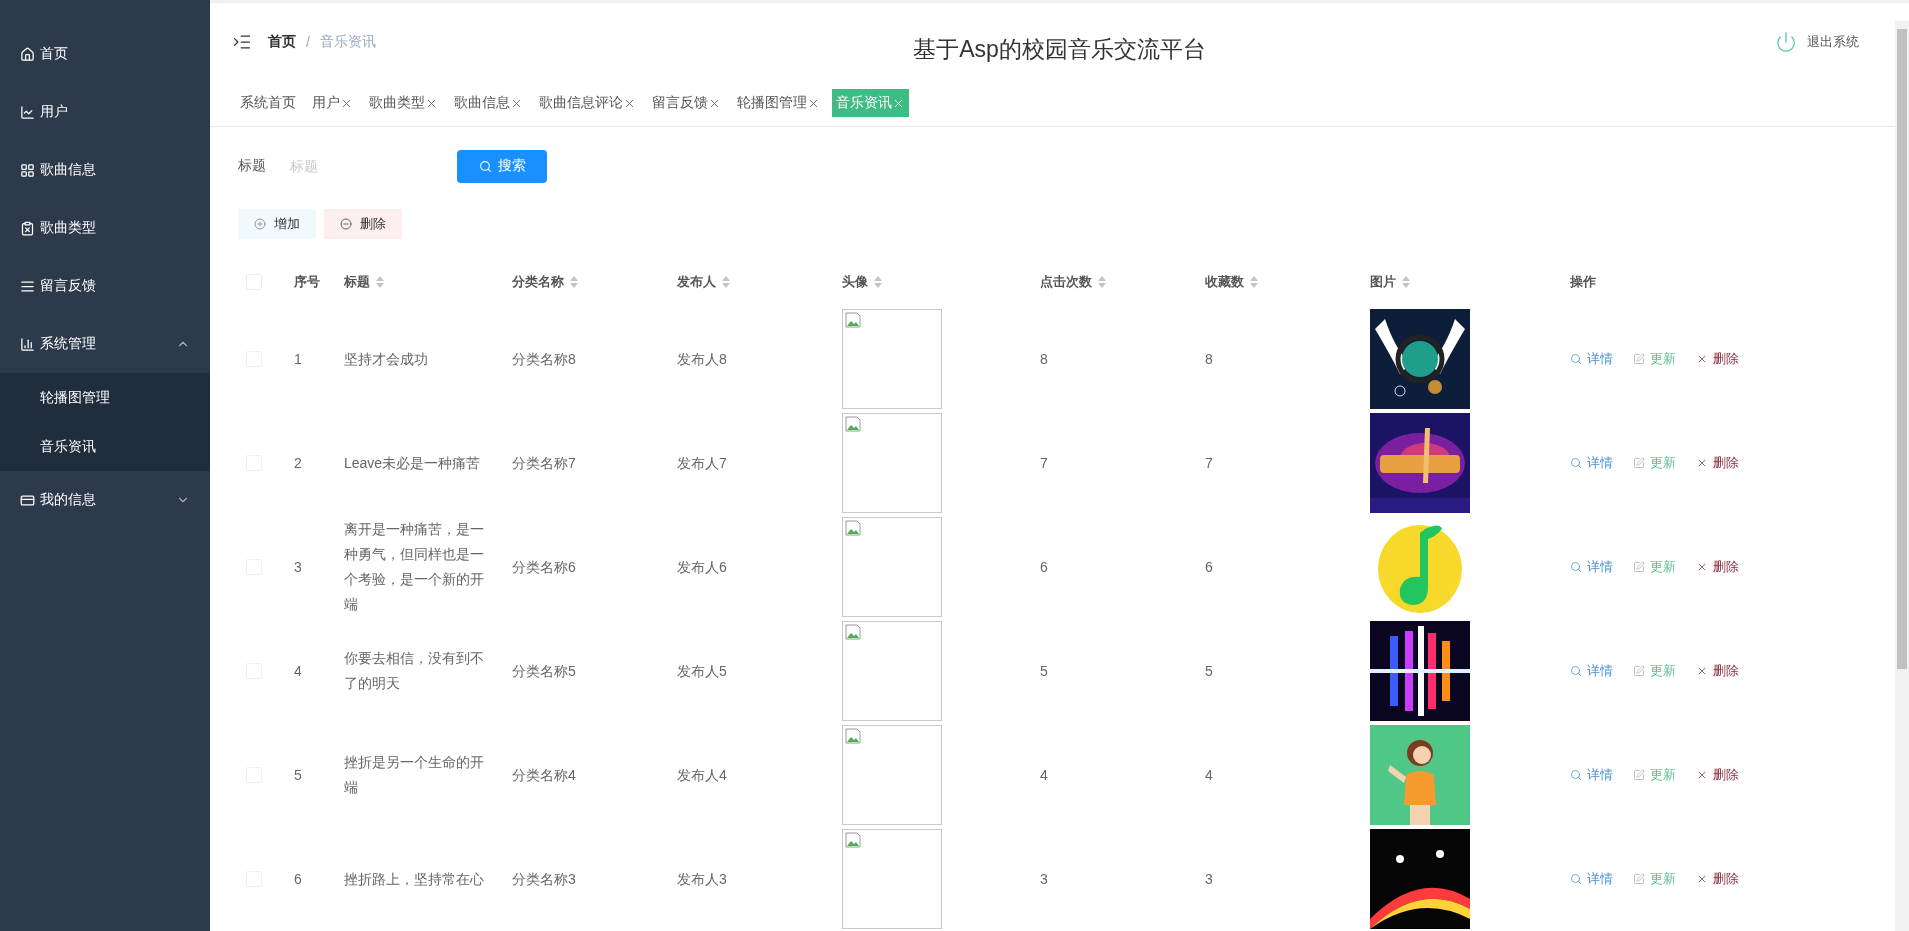 The width and height of the screenshot is (1909, 931). I want to click on bar-chart-icon, so click(27, 344).